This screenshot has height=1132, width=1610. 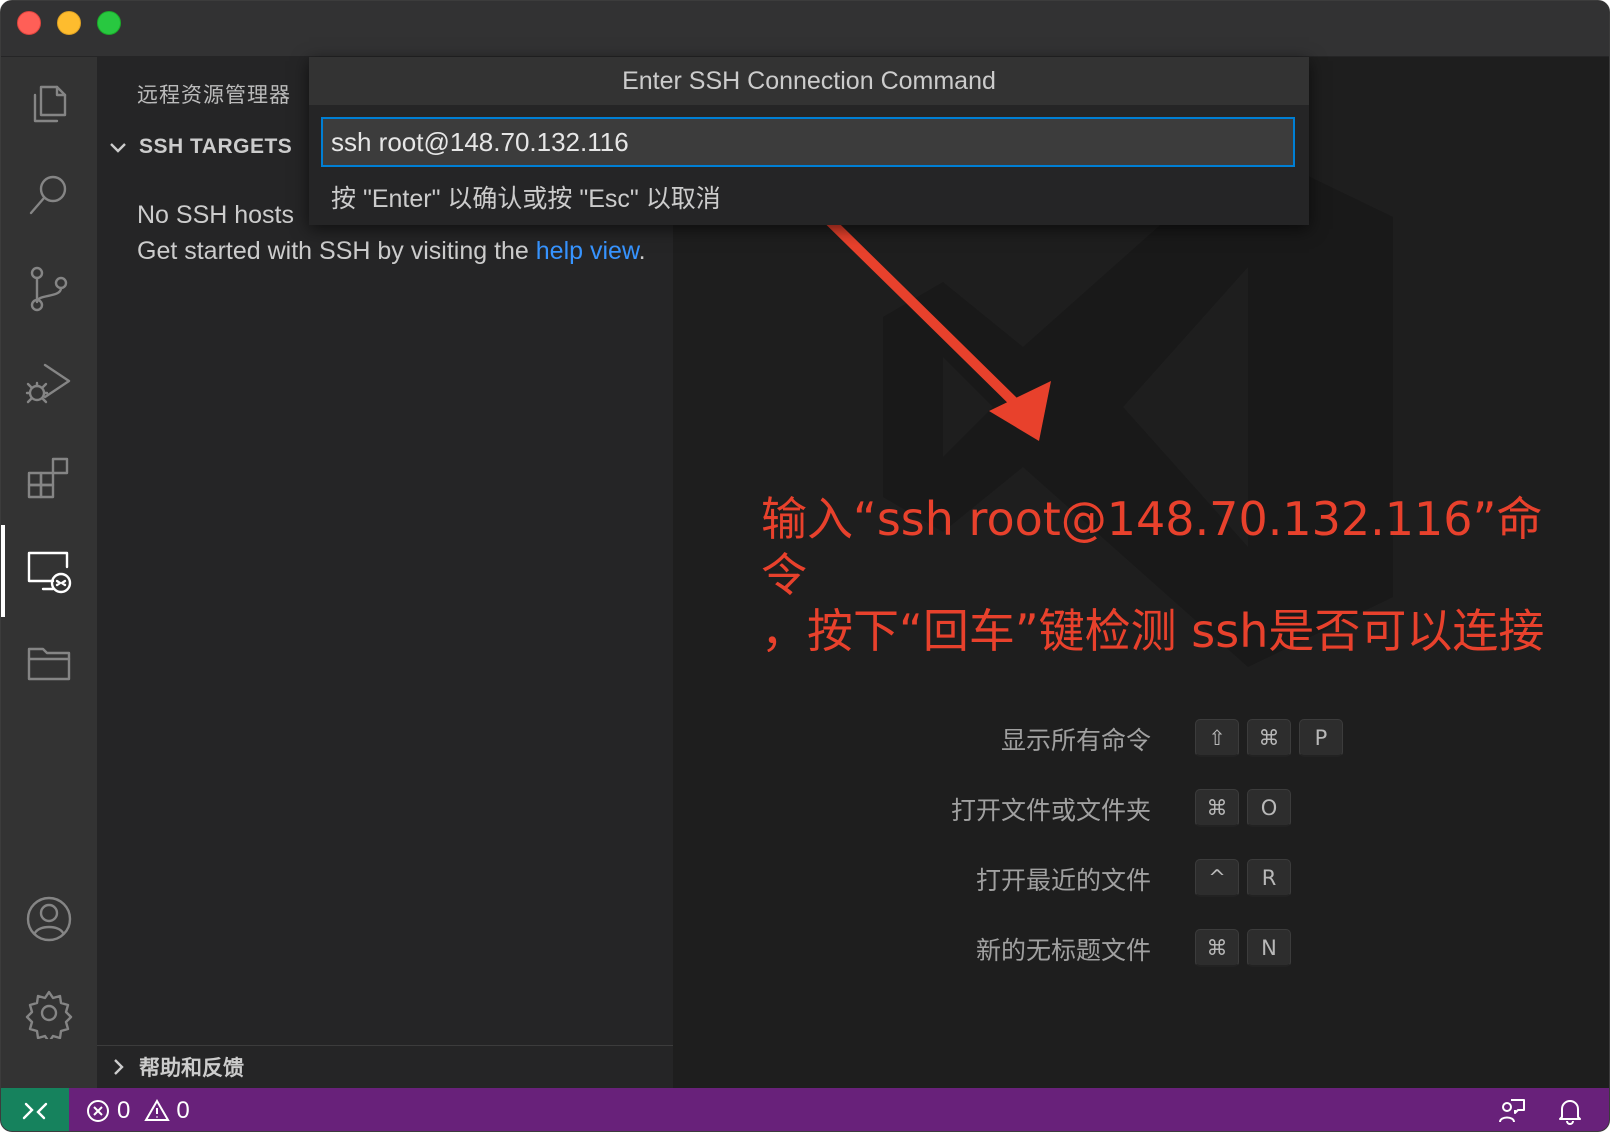 I want to click on problems-indicator: 0 0, so click(x=137, y=1109).